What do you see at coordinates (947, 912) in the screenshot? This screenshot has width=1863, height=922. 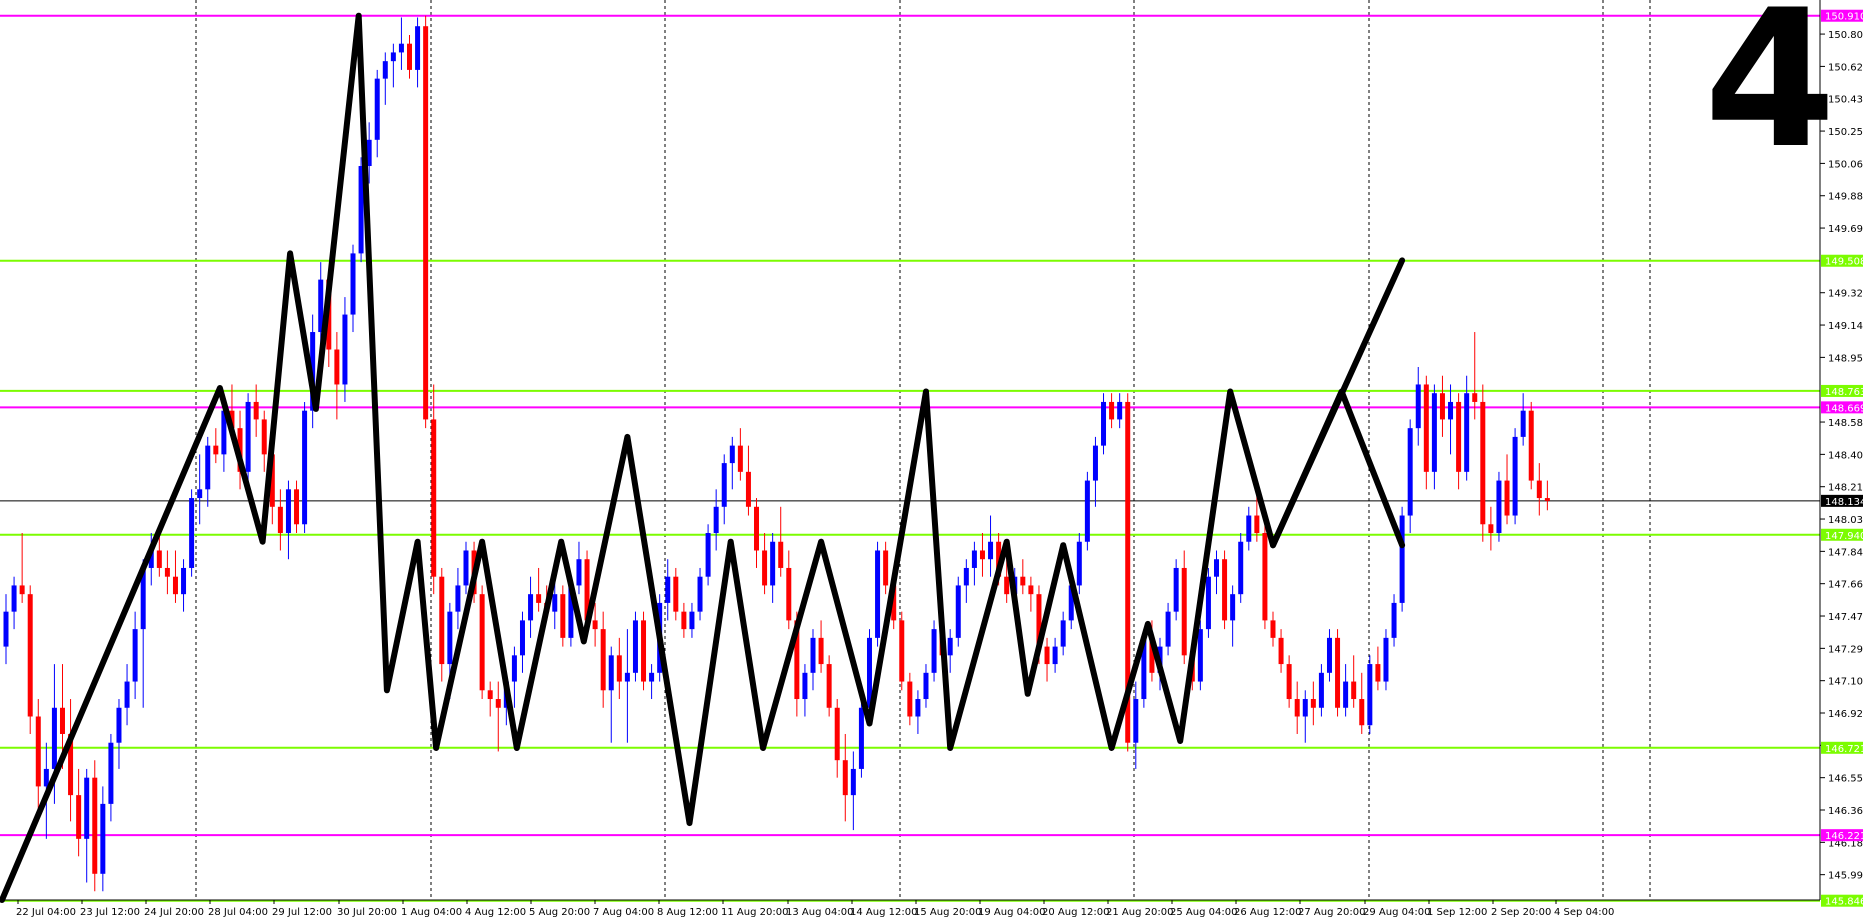 I see `time-tick-label: 15 Aug 20:00` at bounding box center [947, 912].